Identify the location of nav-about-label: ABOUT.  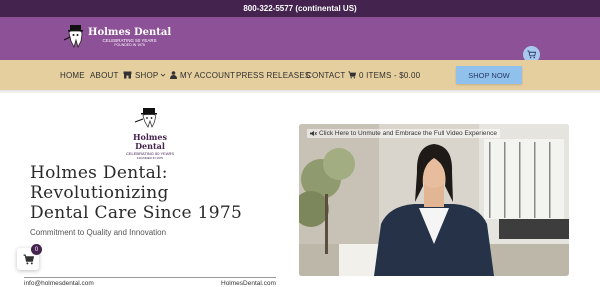
(104, 75).